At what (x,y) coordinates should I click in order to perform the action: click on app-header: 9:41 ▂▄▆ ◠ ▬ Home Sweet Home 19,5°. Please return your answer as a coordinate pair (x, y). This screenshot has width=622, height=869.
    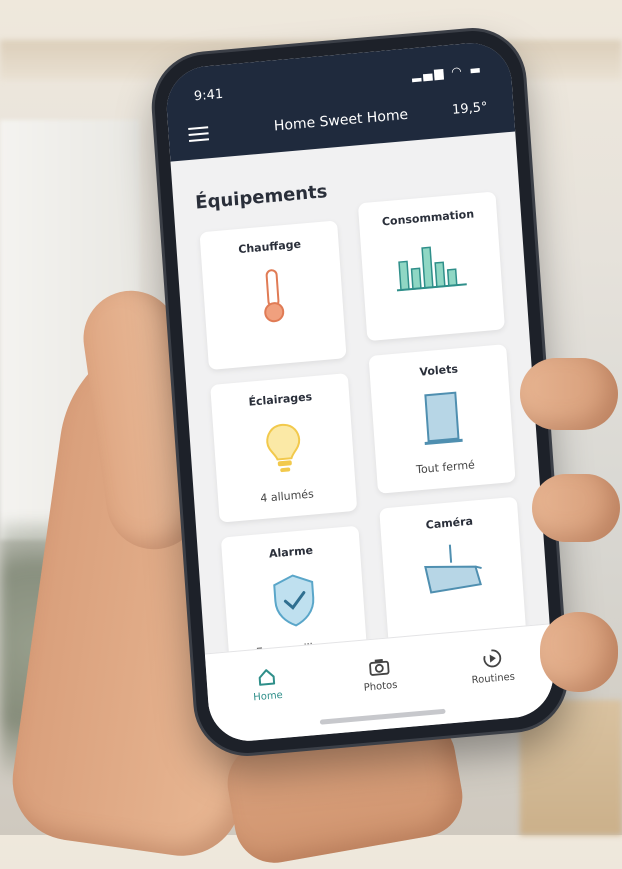
    Looking at the image, I should click on (340, 100).